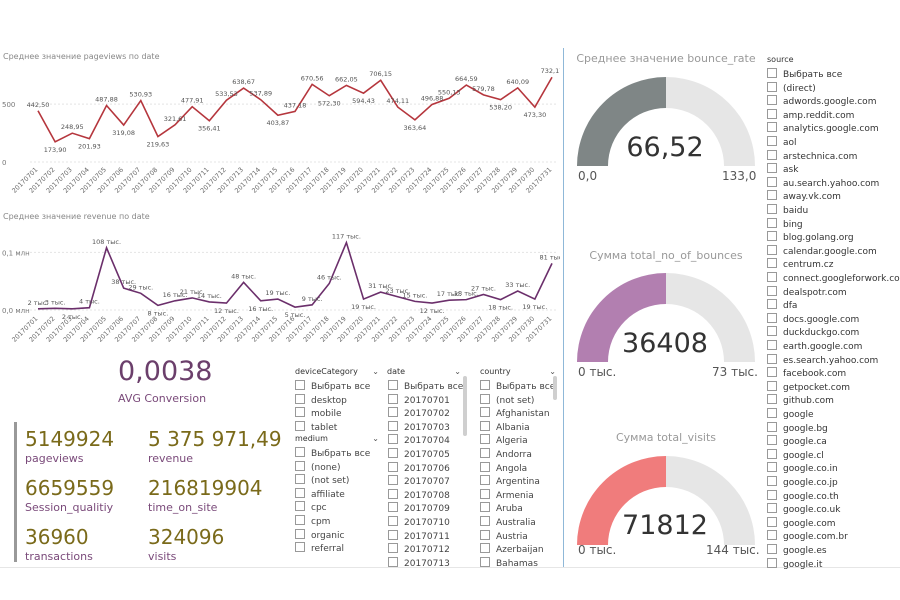 The height and width of the screenshot is (600, 900). I want to click on country-option: Armenia, so click(507, 494).